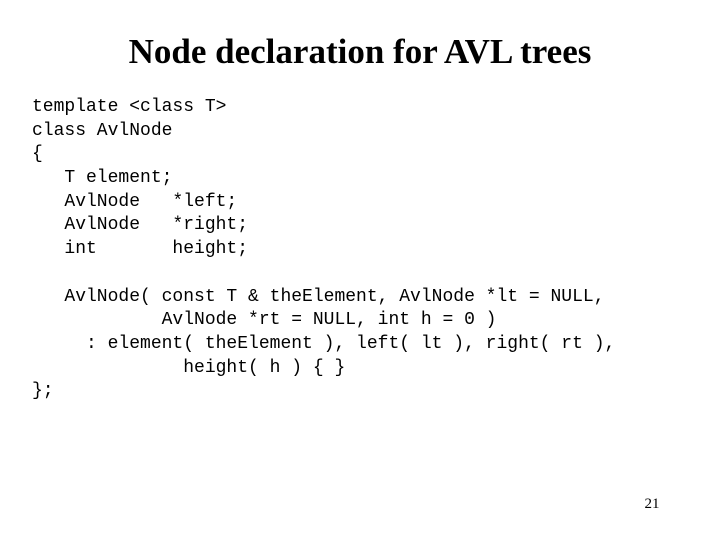  What do you see at coordinates (37, 154) in the screenshot?
I see `code-line: {` at bounding box center [37, 154].